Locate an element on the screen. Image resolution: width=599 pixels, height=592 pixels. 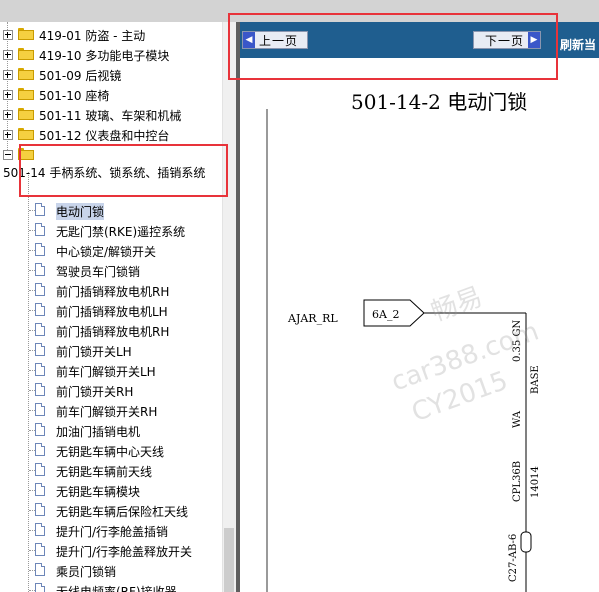
tree-item: 无钥匙车辆模块 is located at coordinates (111, 490).